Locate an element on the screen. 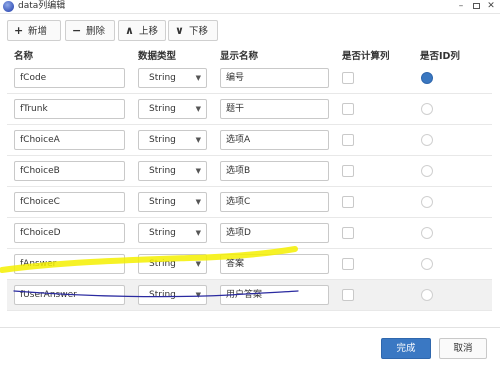 This screenshot has width=500, height=370. move-up-button-label: 上移 is located at coordinates (149, 31).